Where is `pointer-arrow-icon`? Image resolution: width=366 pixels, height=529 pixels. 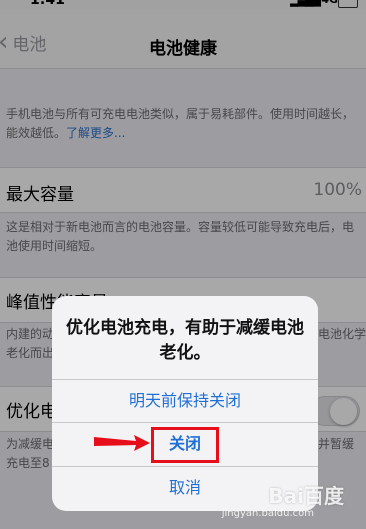
pointer-arrow-icon is located at coordinates (122, 443).